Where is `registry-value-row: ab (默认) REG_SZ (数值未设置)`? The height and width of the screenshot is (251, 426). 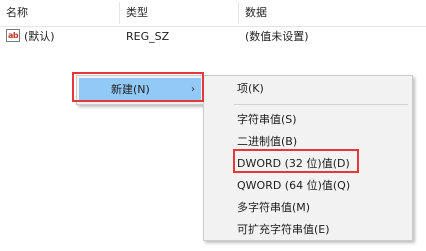 registry-value-row: ab (默认) REG_SZ (数值未设置) is located at coordinates (213, 36).